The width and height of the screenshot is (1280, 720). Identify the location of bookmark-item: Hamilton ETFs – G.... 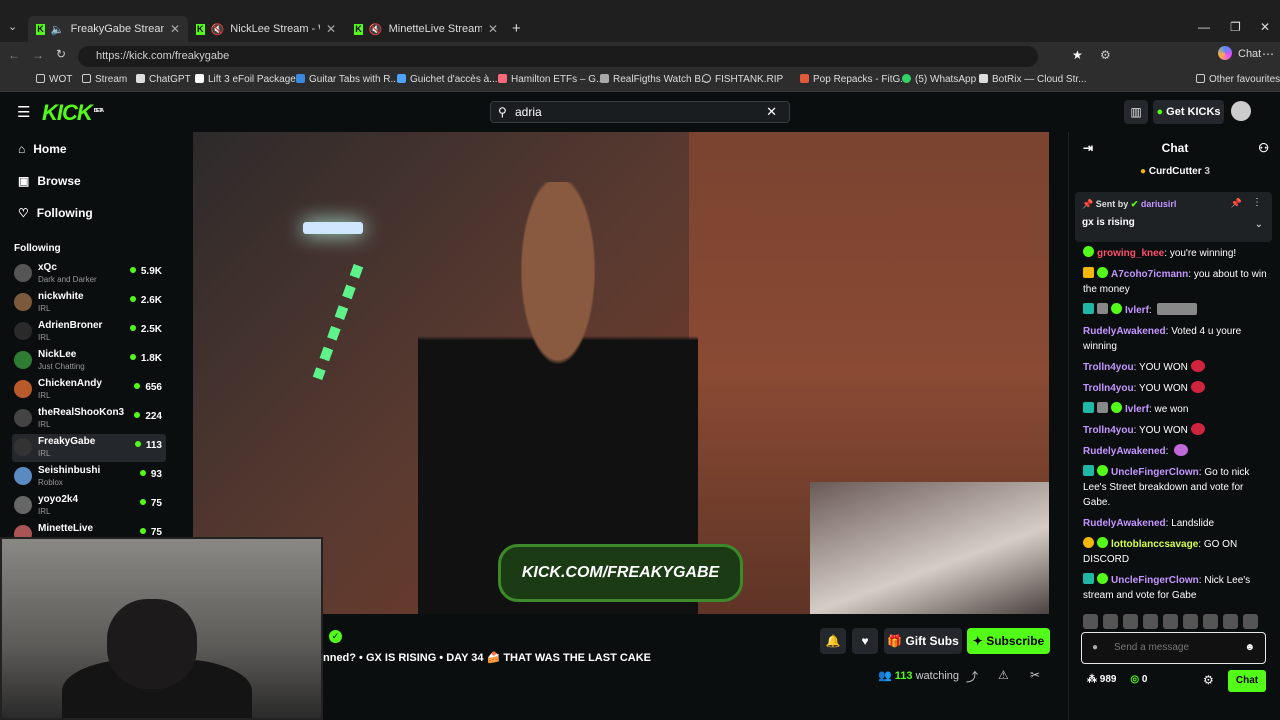
(551, 79).